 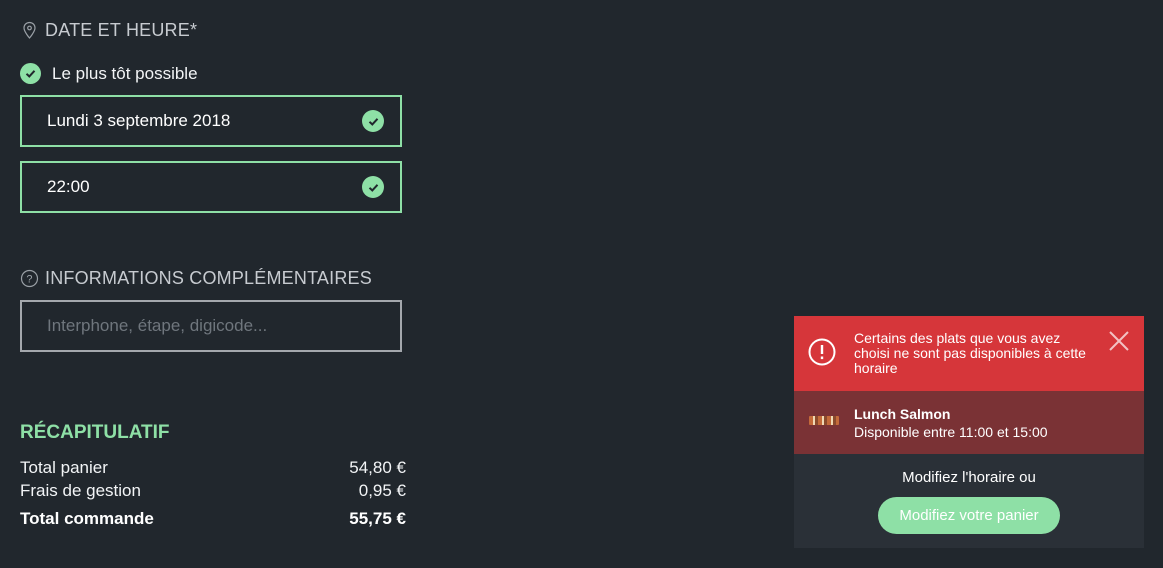 What do you see at coordinates (969, 515) in the screenshot?
I see `modify-cart-button: Modifiez votre panier` at bounding box center [969, 515].